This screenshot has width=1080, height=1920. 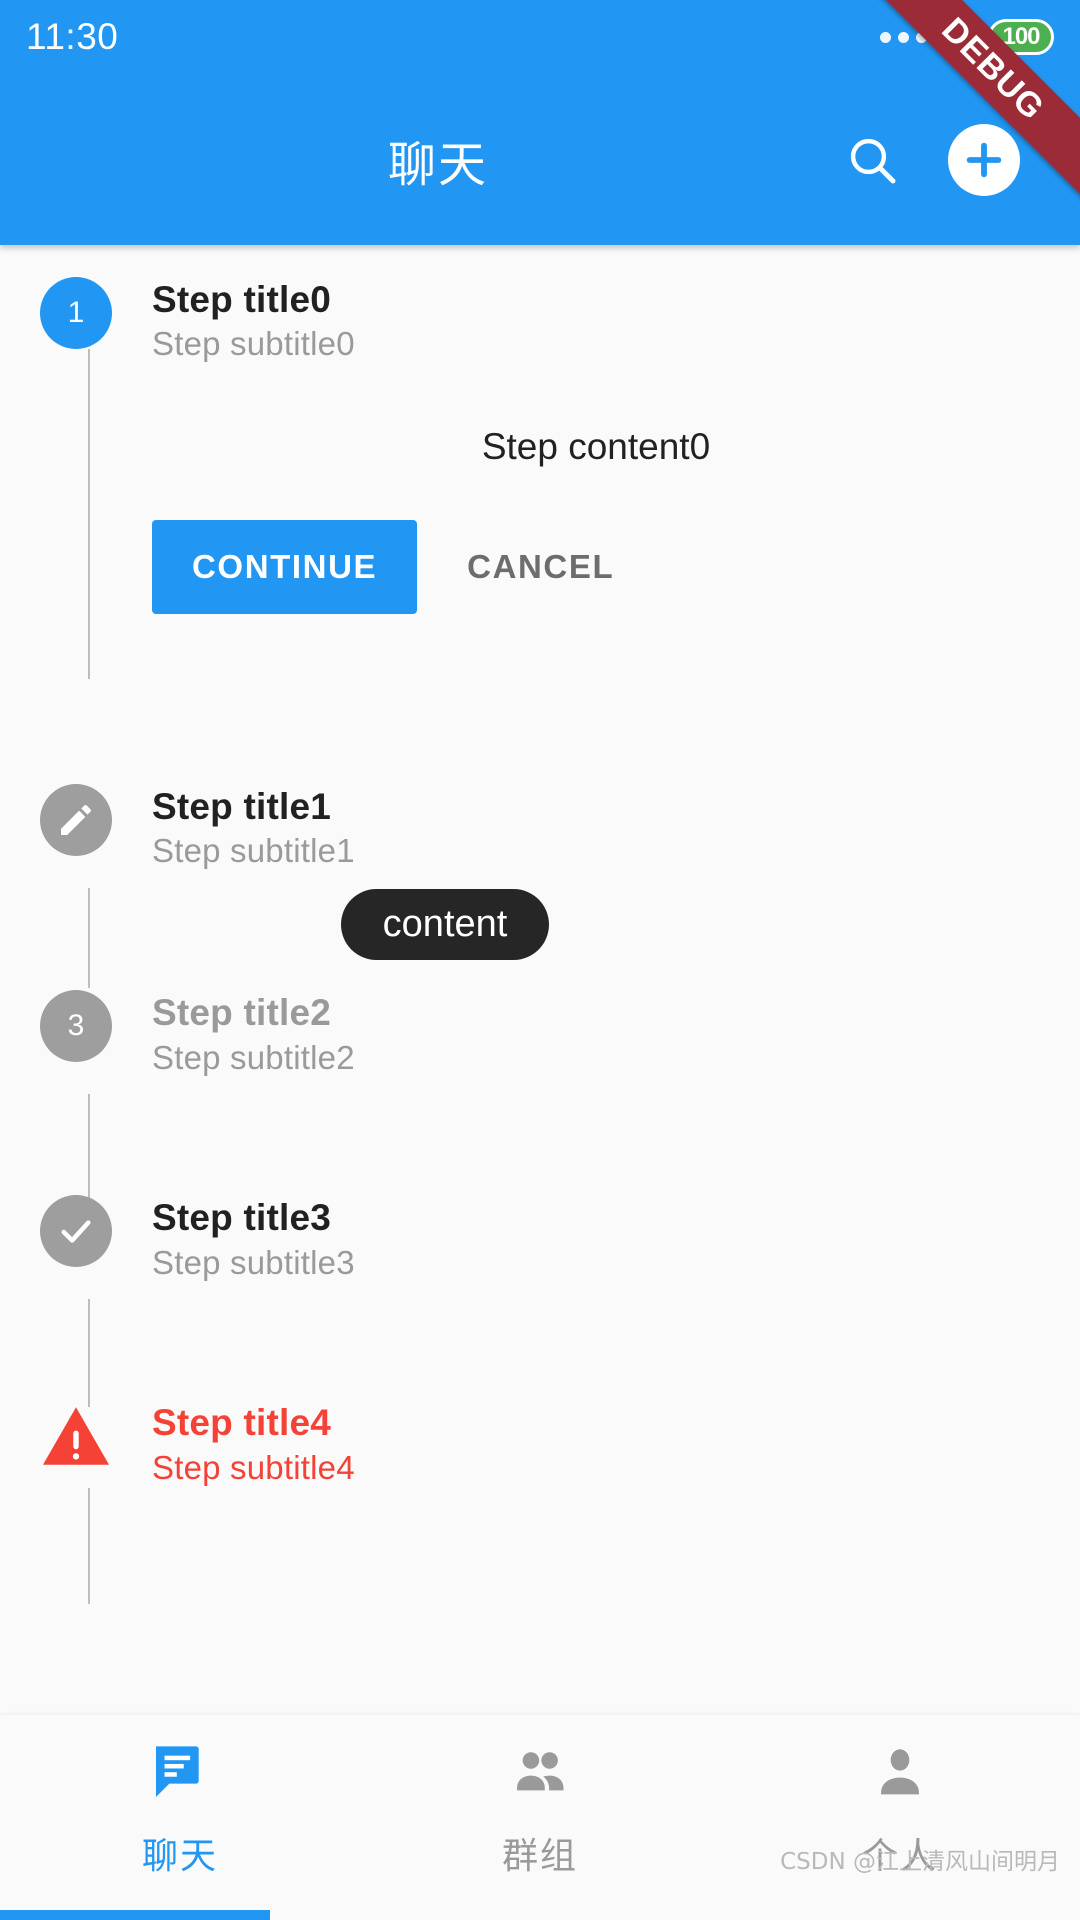 I want to click on step-subtitle: Step subtitle2, so click(x=253, y=1057).